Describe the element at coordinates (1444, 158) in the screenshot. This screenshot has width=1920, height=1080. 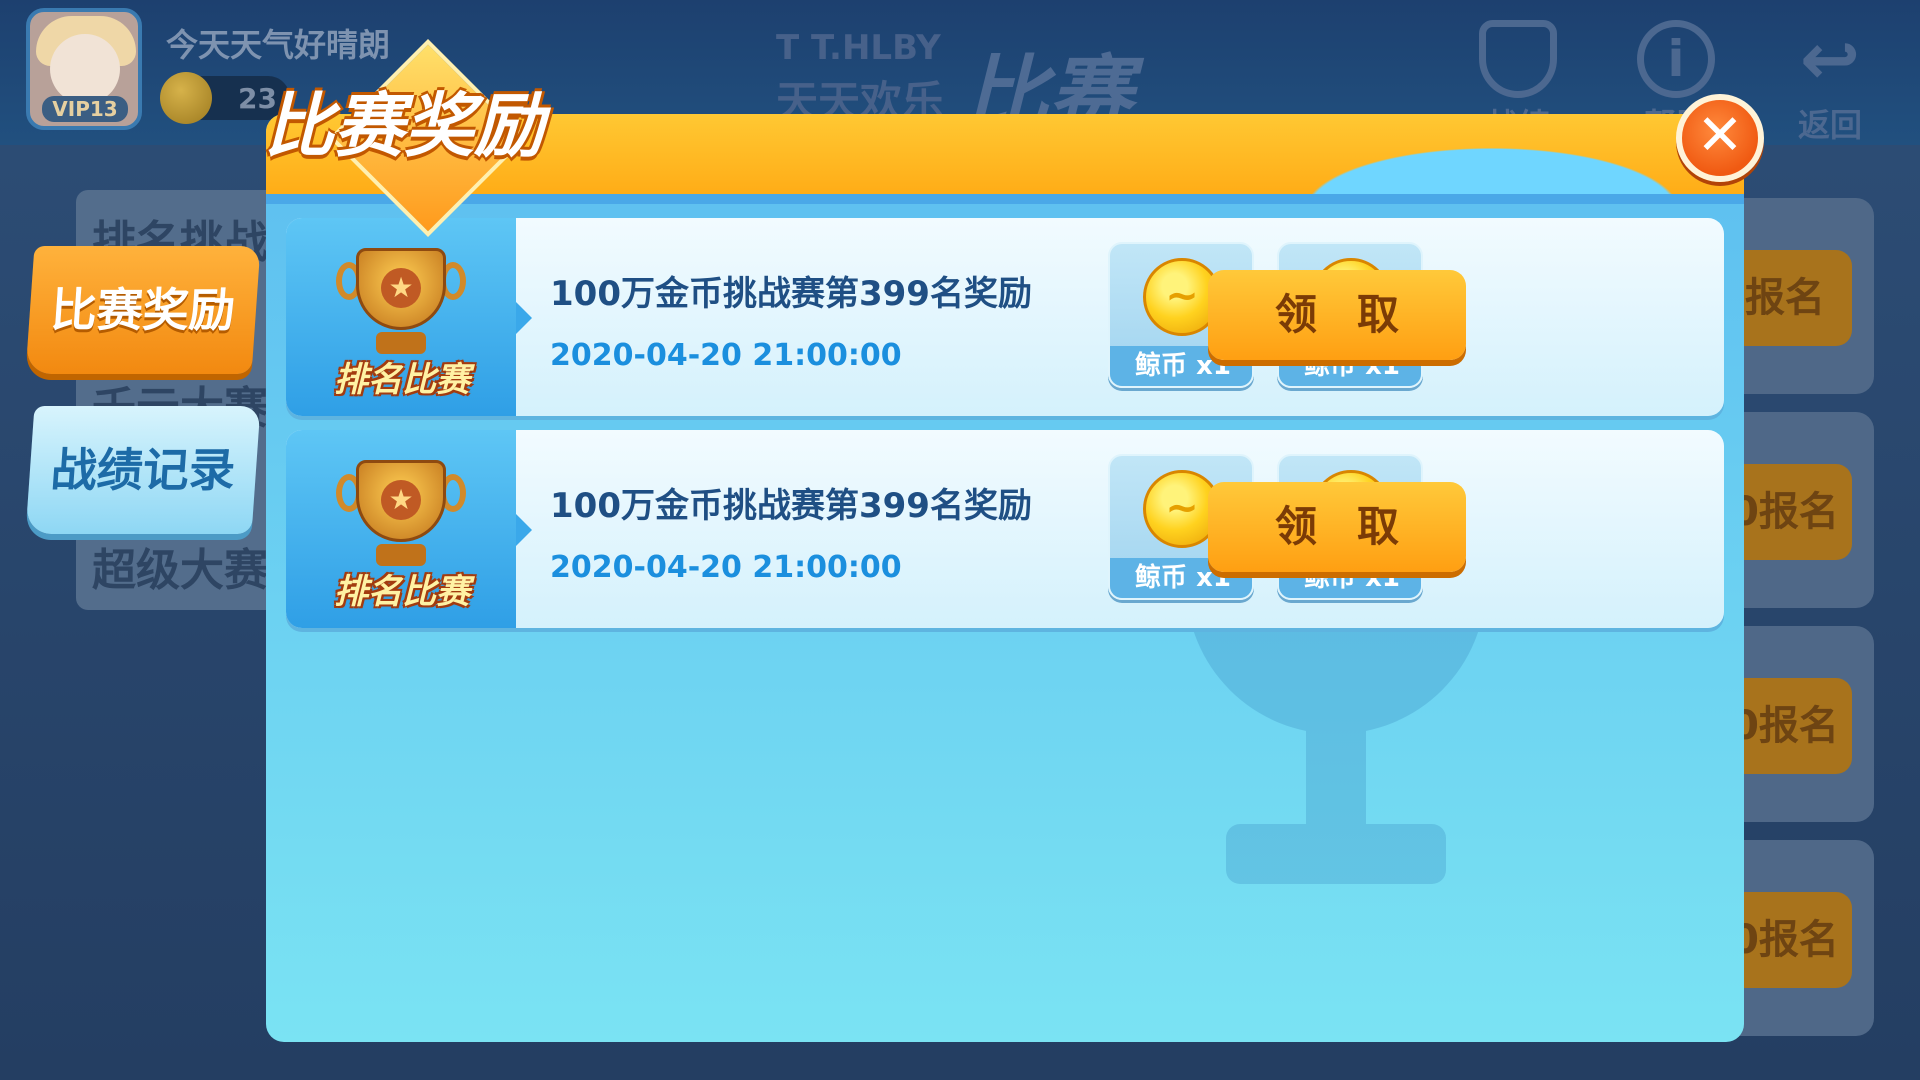
I see `header-sheen` at that location.